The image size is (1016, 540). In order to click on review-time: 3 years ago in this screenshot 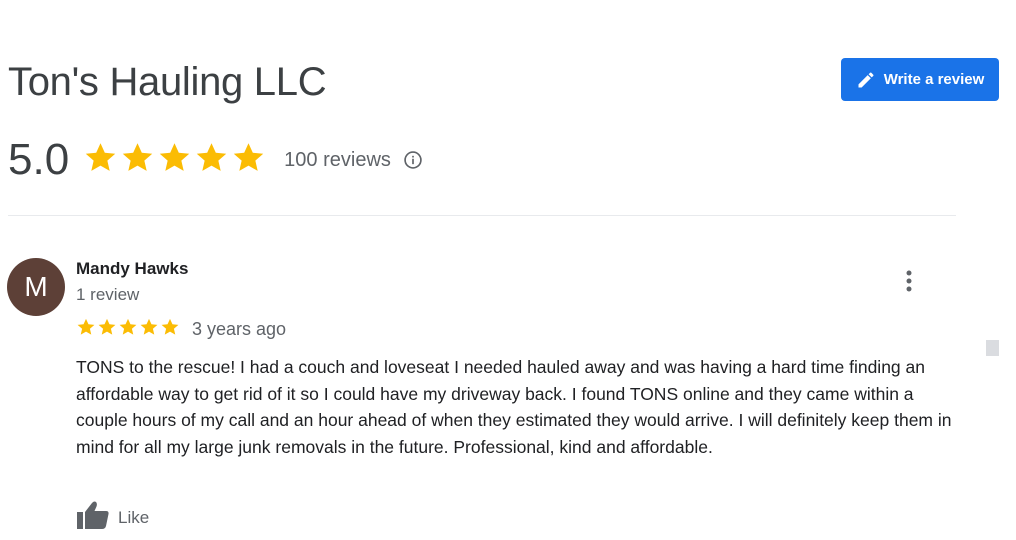, I will do `click(239, 329)`.